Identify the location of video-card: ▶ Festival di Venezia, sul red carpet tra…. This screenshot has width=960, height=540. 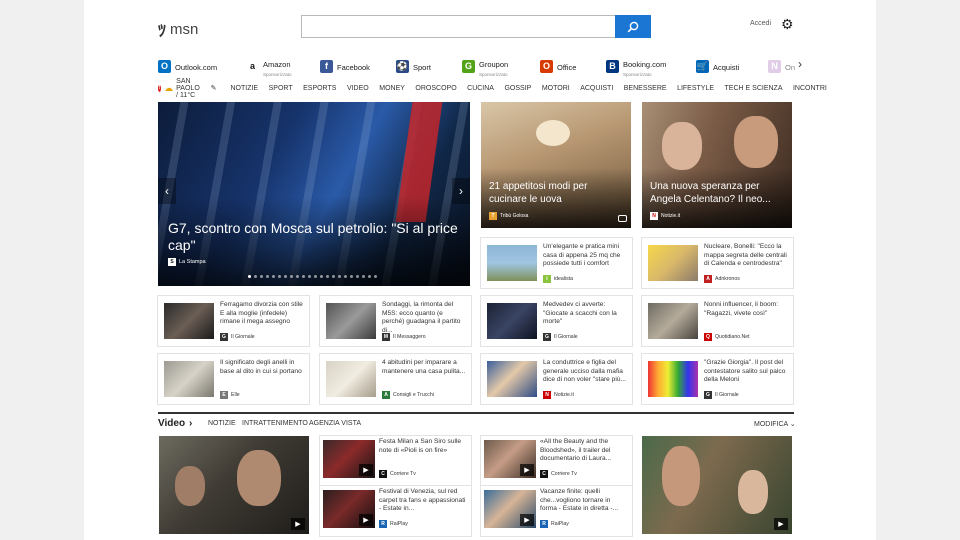
(395, 511).